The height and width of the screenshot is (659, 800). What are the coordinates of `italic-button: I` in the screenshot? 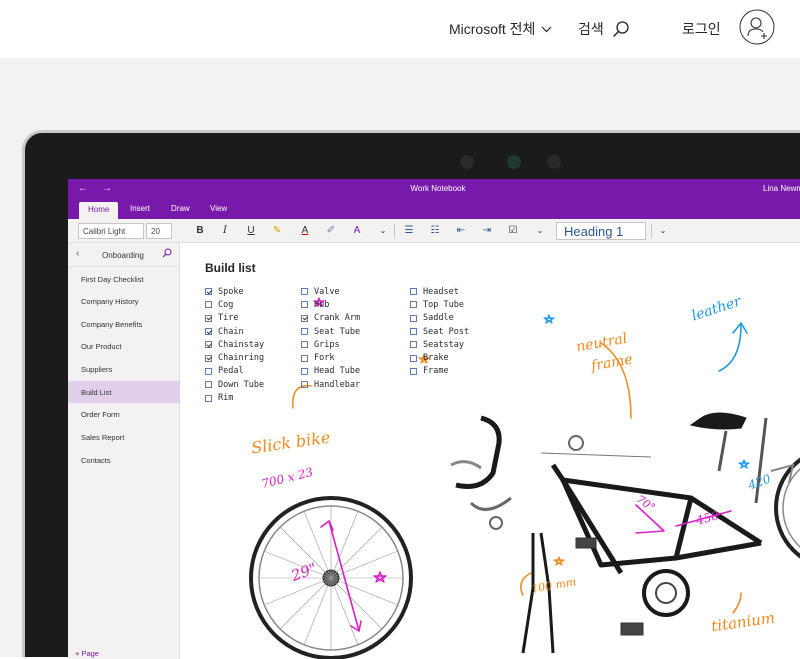 It's located at (225, 231).